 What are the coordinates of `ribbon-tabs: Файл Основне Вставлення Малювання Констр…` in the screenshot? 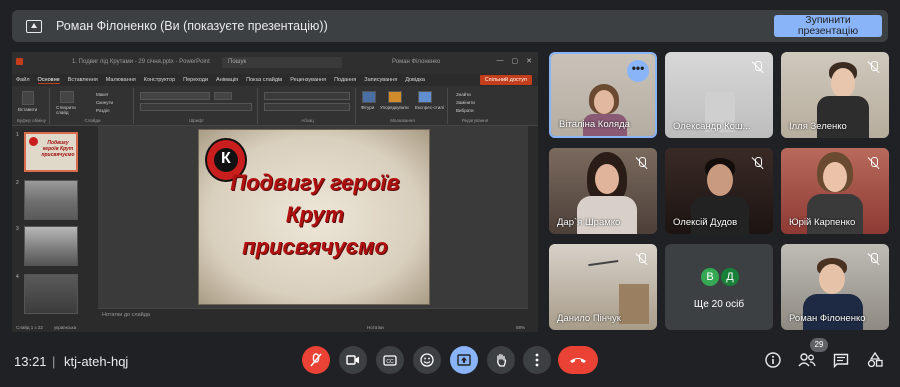 It's located at (275, 80).